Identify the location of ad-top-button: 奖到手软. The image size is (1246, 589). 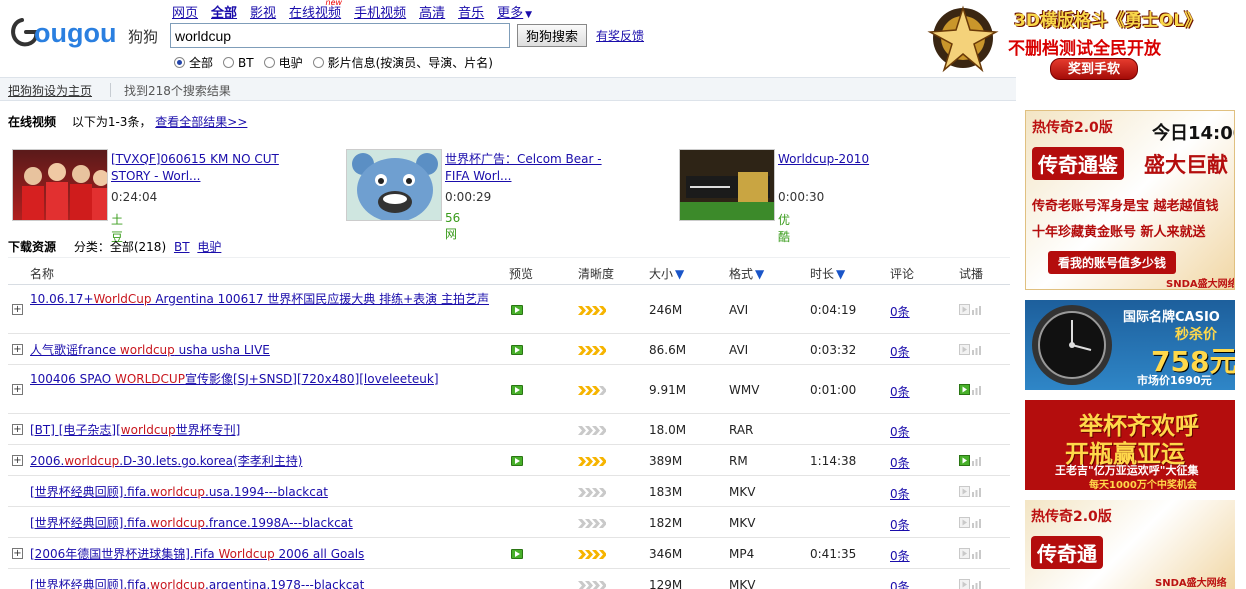
(1094, 69).